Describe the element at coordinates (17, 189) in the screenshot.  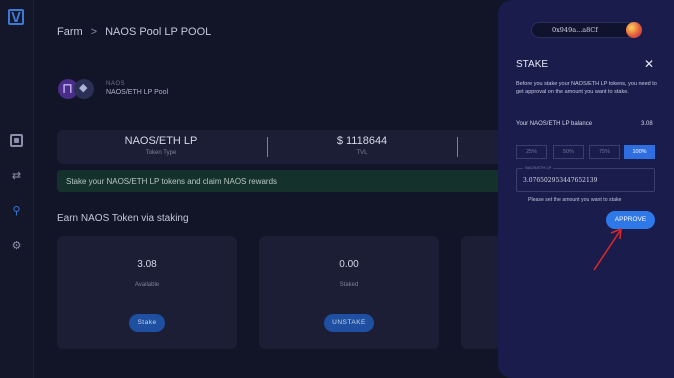
I see `sidebar: ⇄ ⚲ ⚙` at that location.